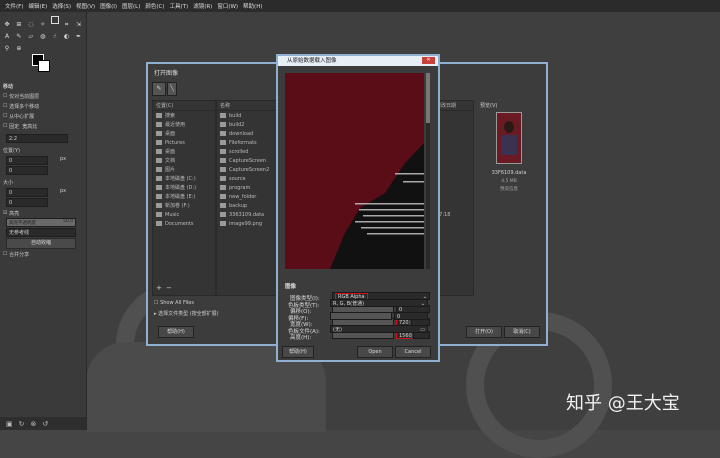  Describe the element at coordinates (252, 6) in the screenshot. I see `menu-help: 帮助(H)` at that location.